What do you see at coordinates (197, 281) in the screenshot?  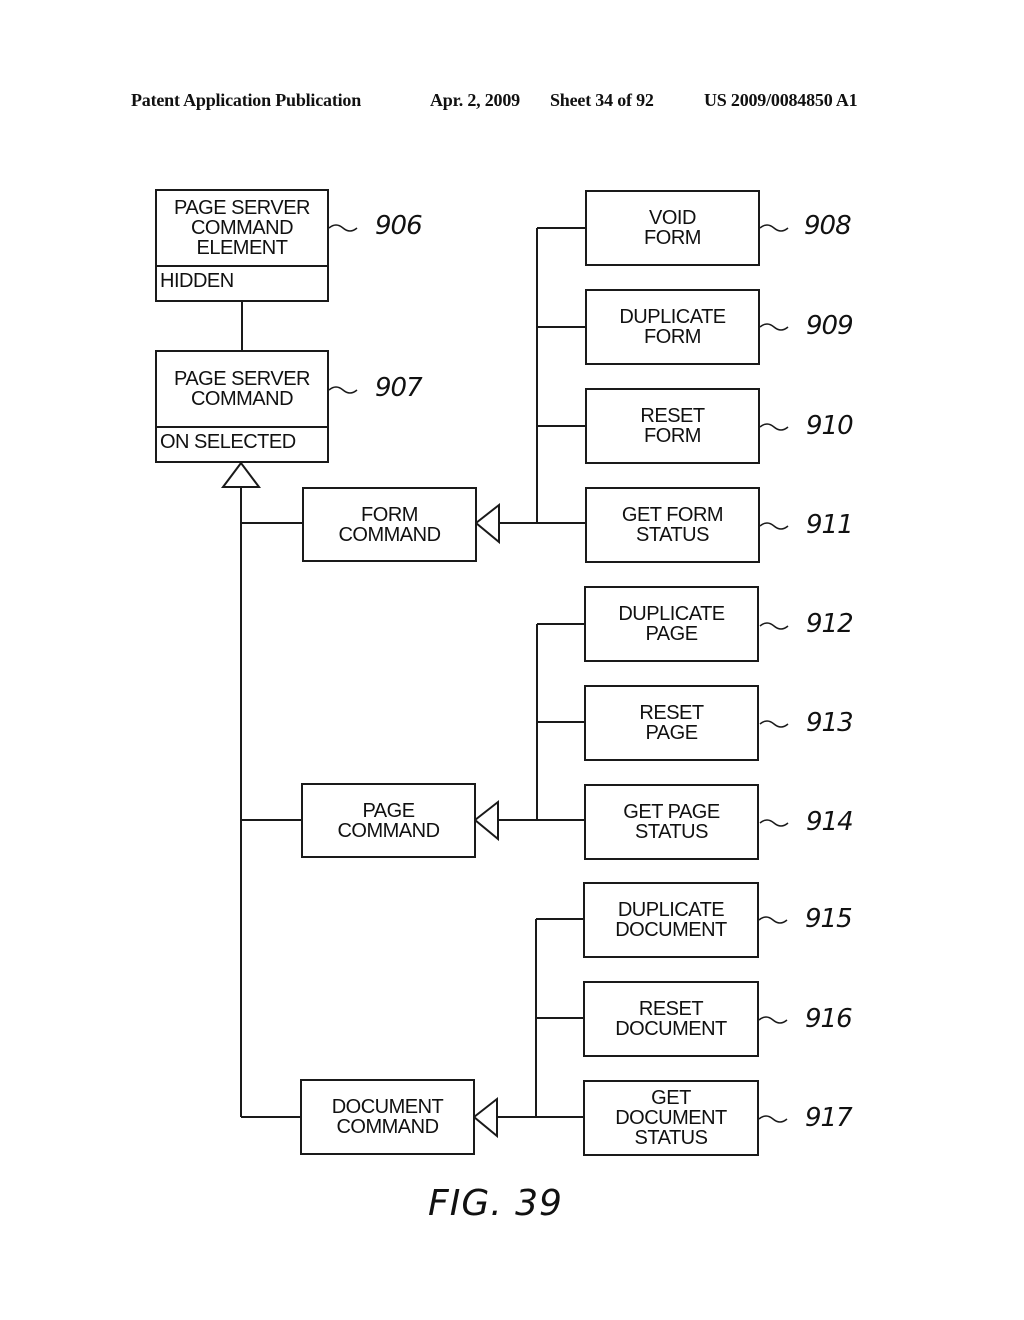 I see `class-attribute: HIDDEN` at bounding box center [197, 281].